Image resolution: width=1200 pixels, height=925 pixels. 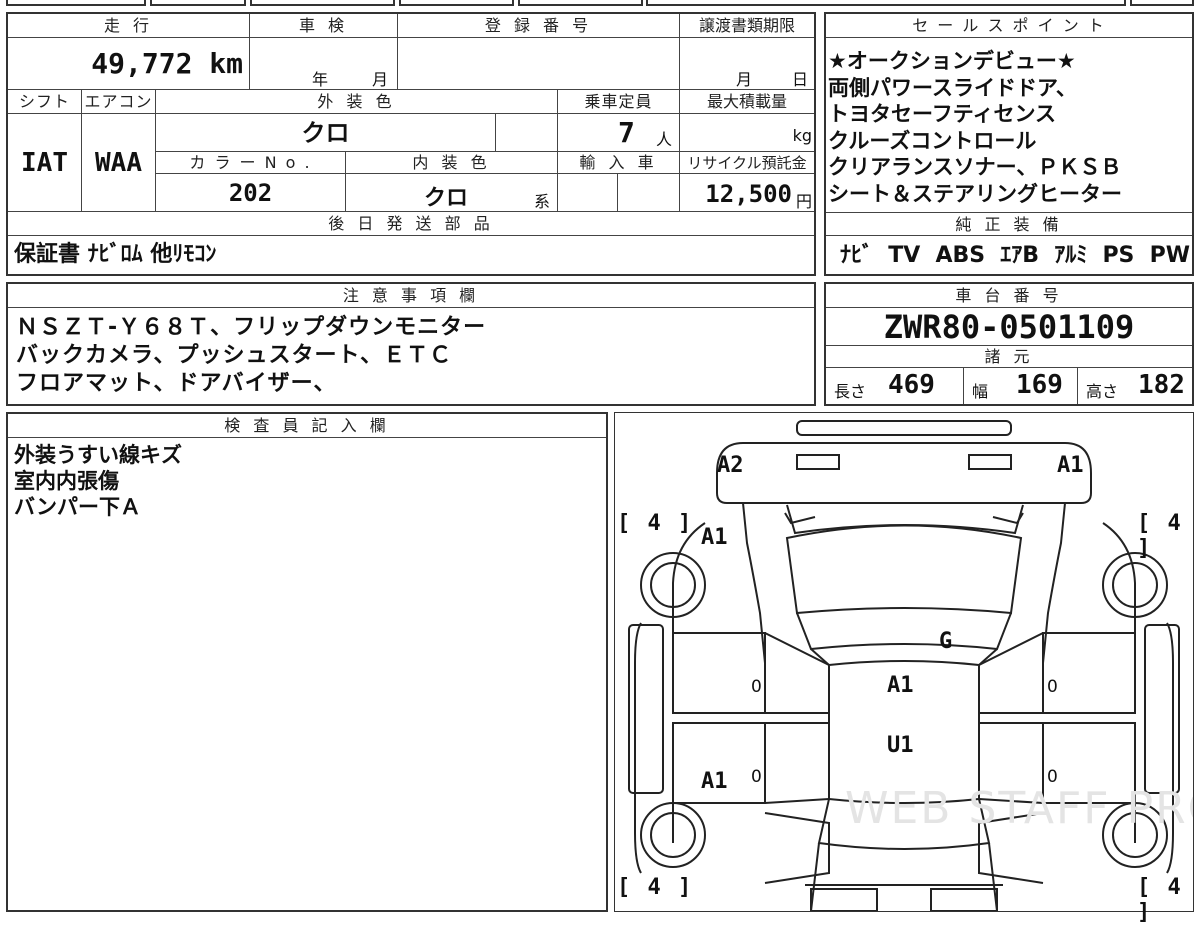 I want to click on equipment-item: PW, so click(x=1169, y=255).